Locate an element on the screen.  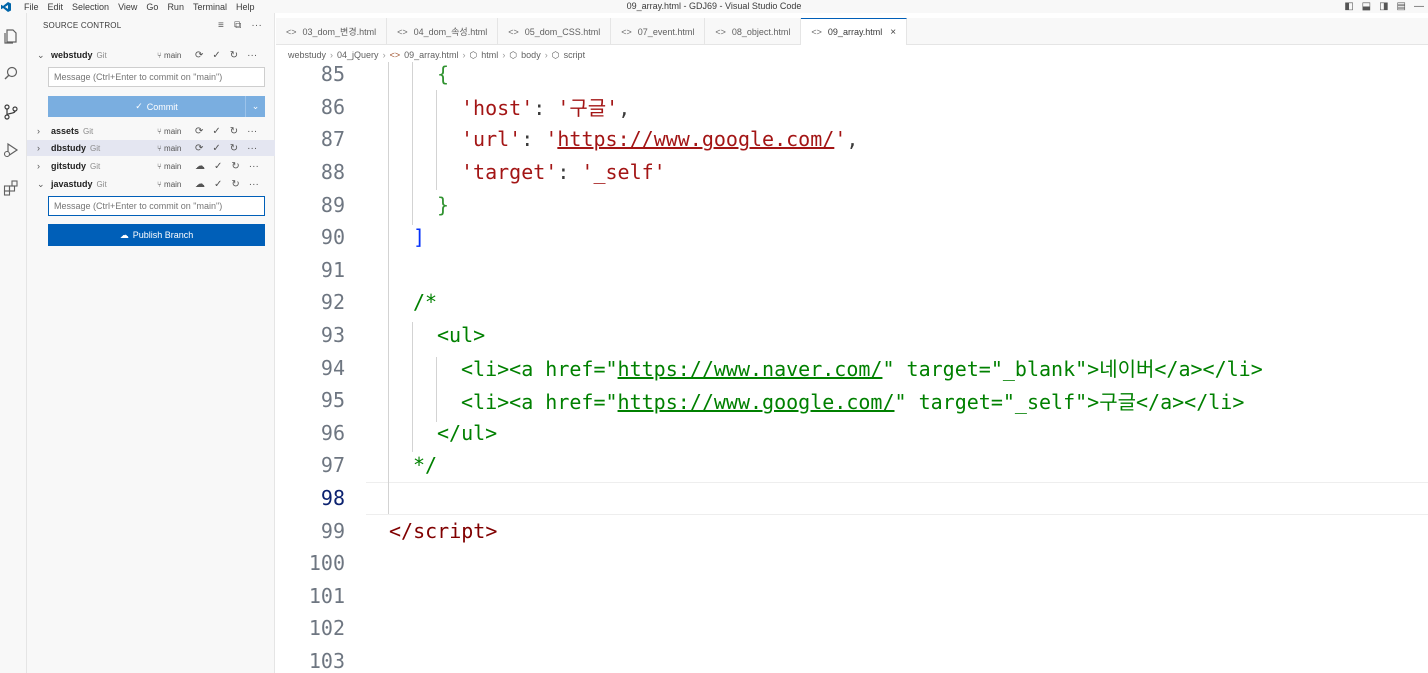
menu-terminal: Terminal is located at coordinates (210, 7).